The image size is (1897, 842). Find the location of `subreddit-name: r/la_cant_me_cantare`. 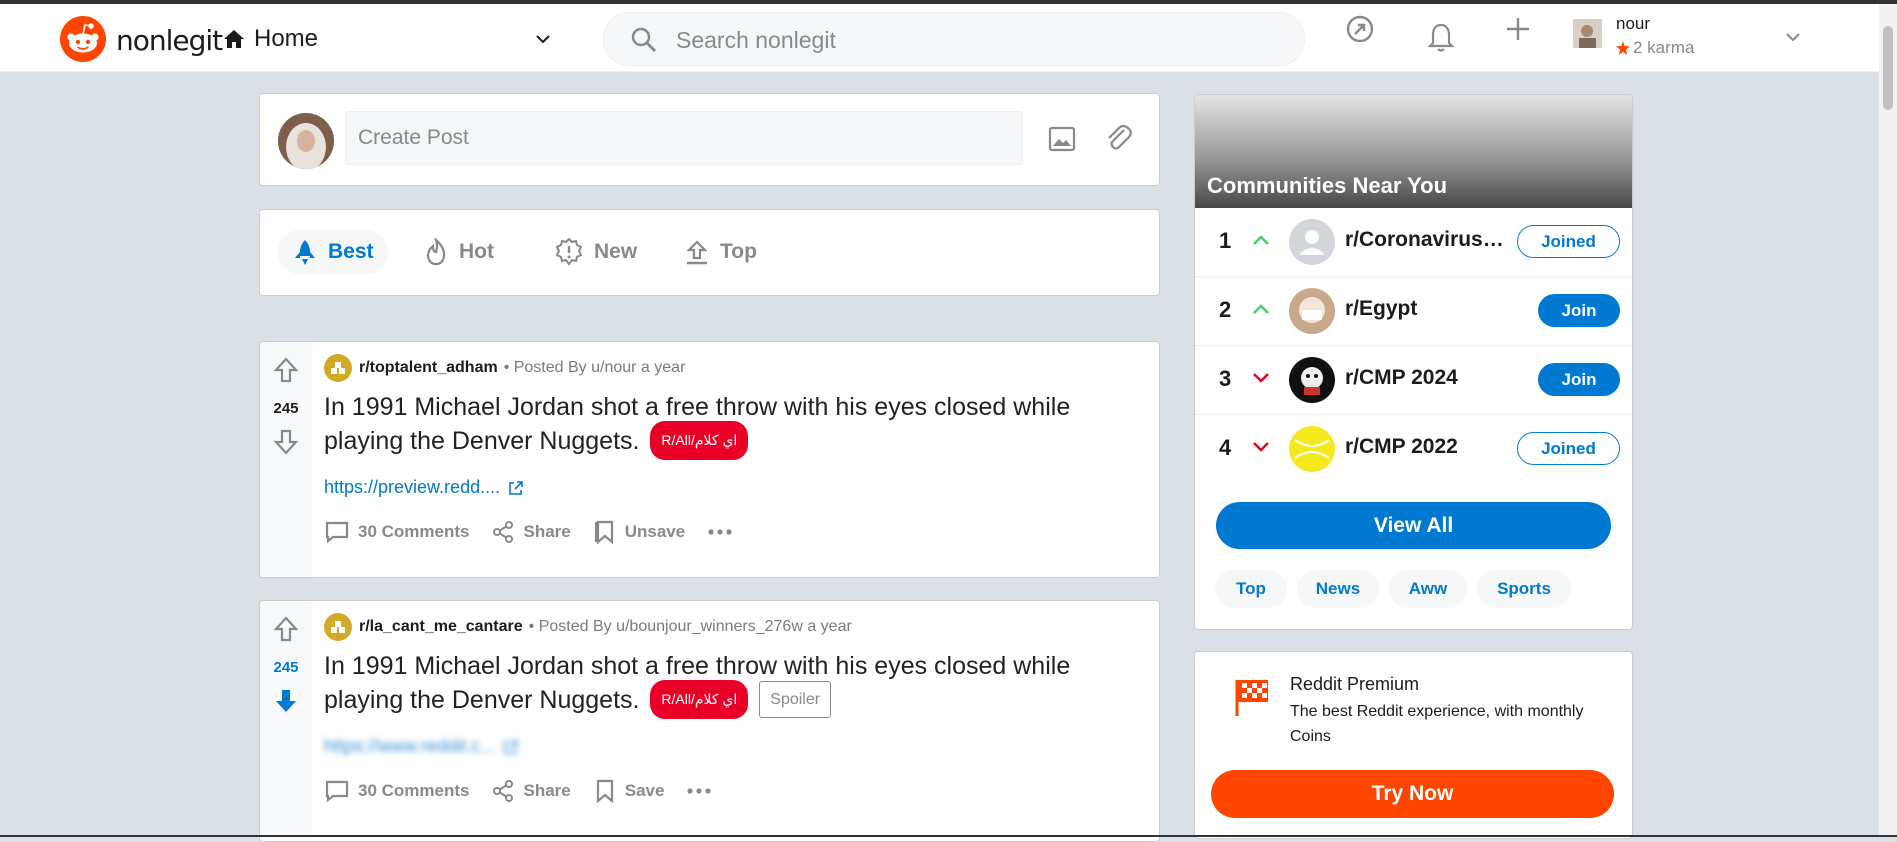

subreddit-name: r/la_cant_me_cantare is located at coordinates (441, 627).